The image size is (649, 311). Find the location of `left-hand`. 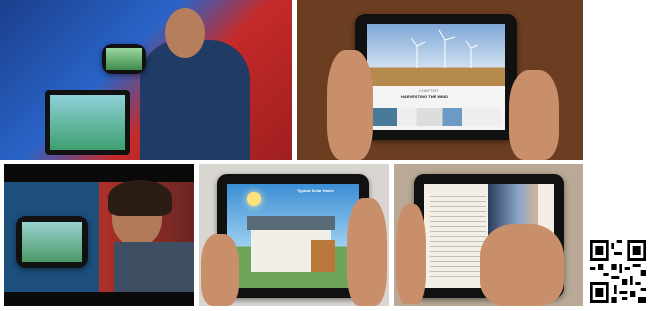

left-hand is located at coordinates (350, 105).